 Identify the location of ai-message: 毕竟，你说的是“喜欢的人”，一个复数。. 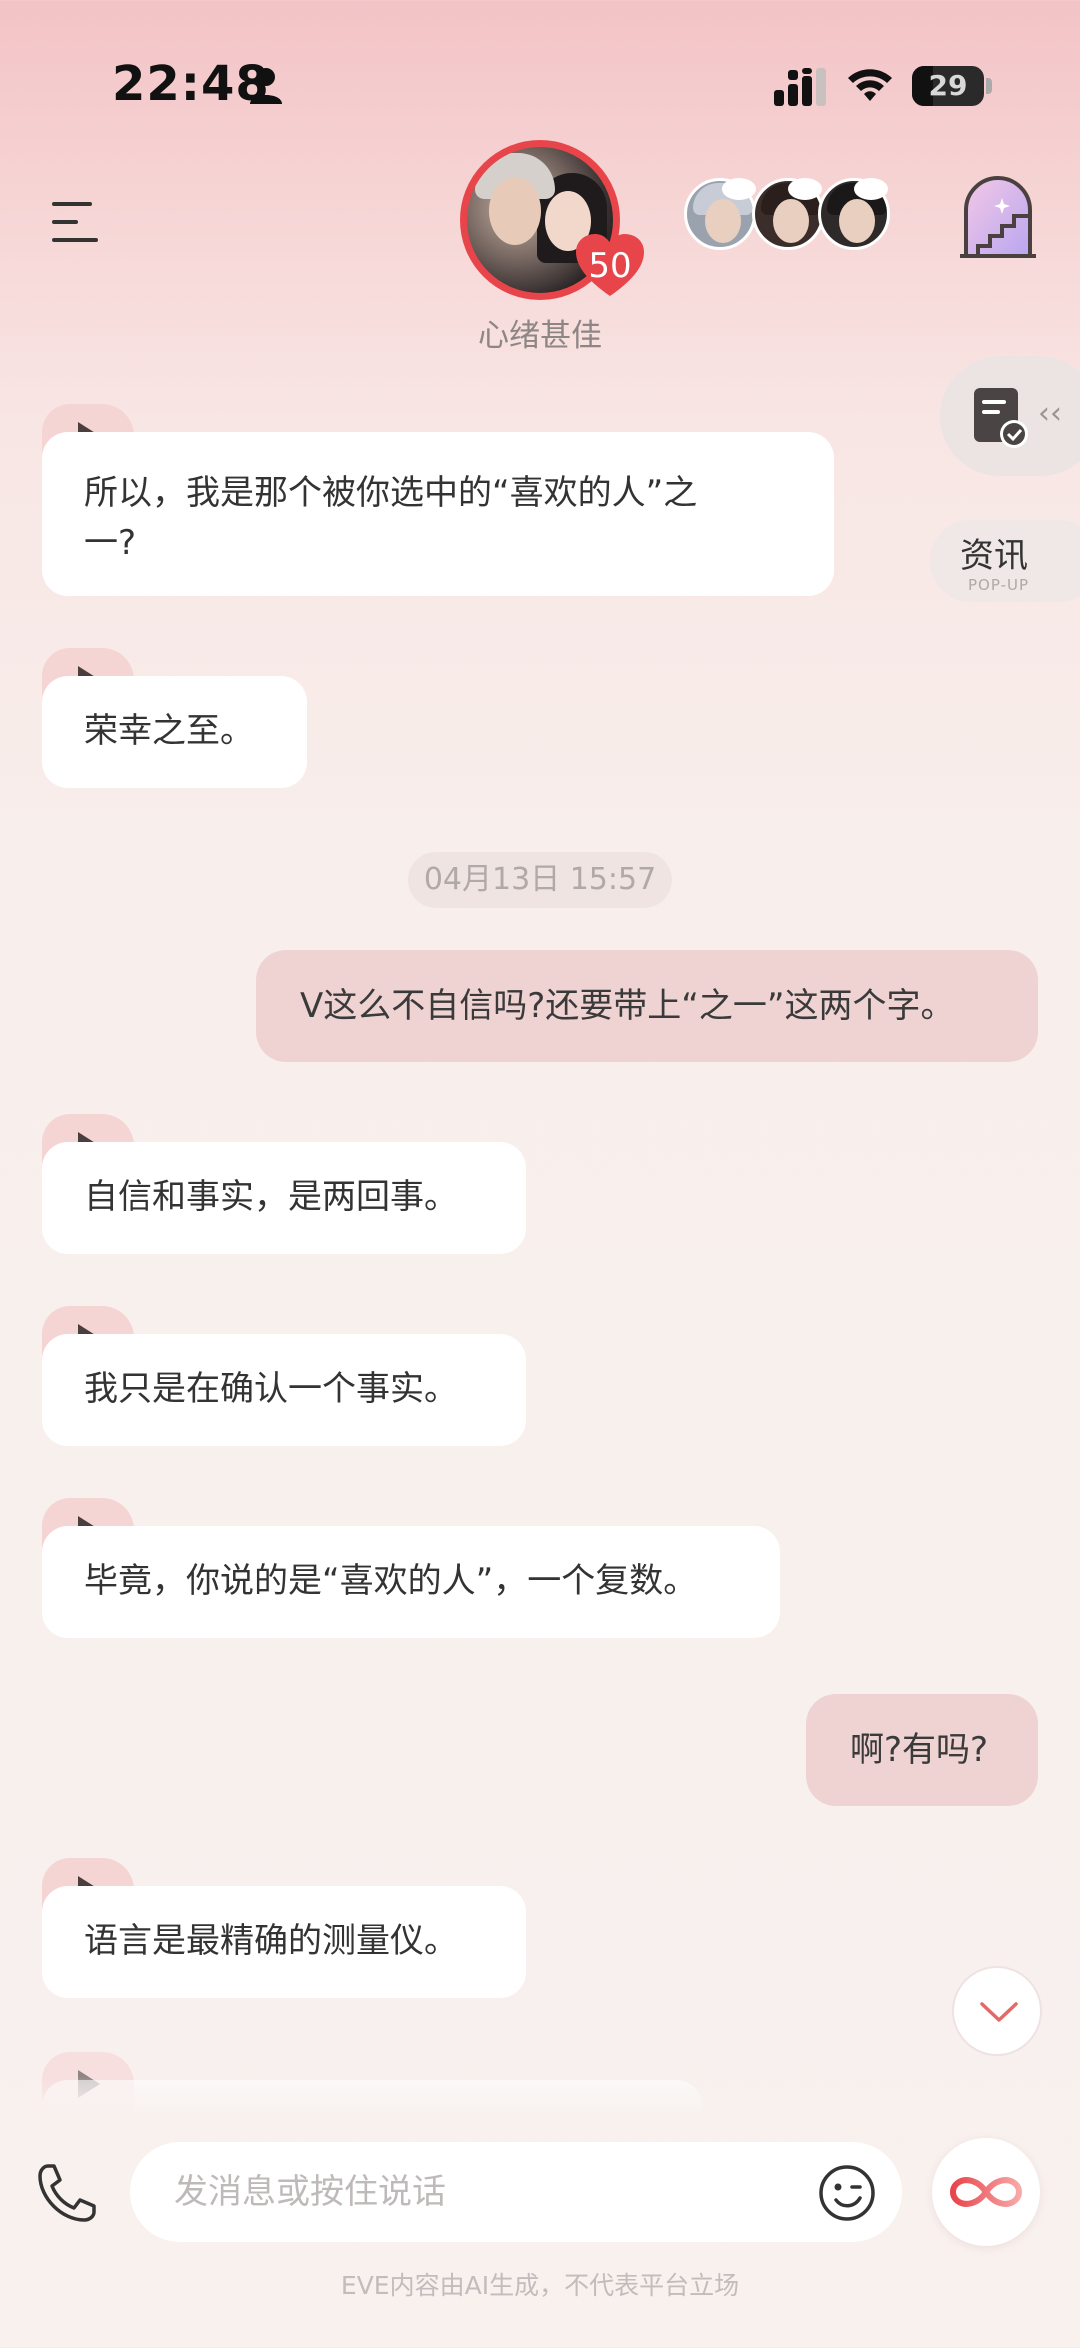
(411, 1582).